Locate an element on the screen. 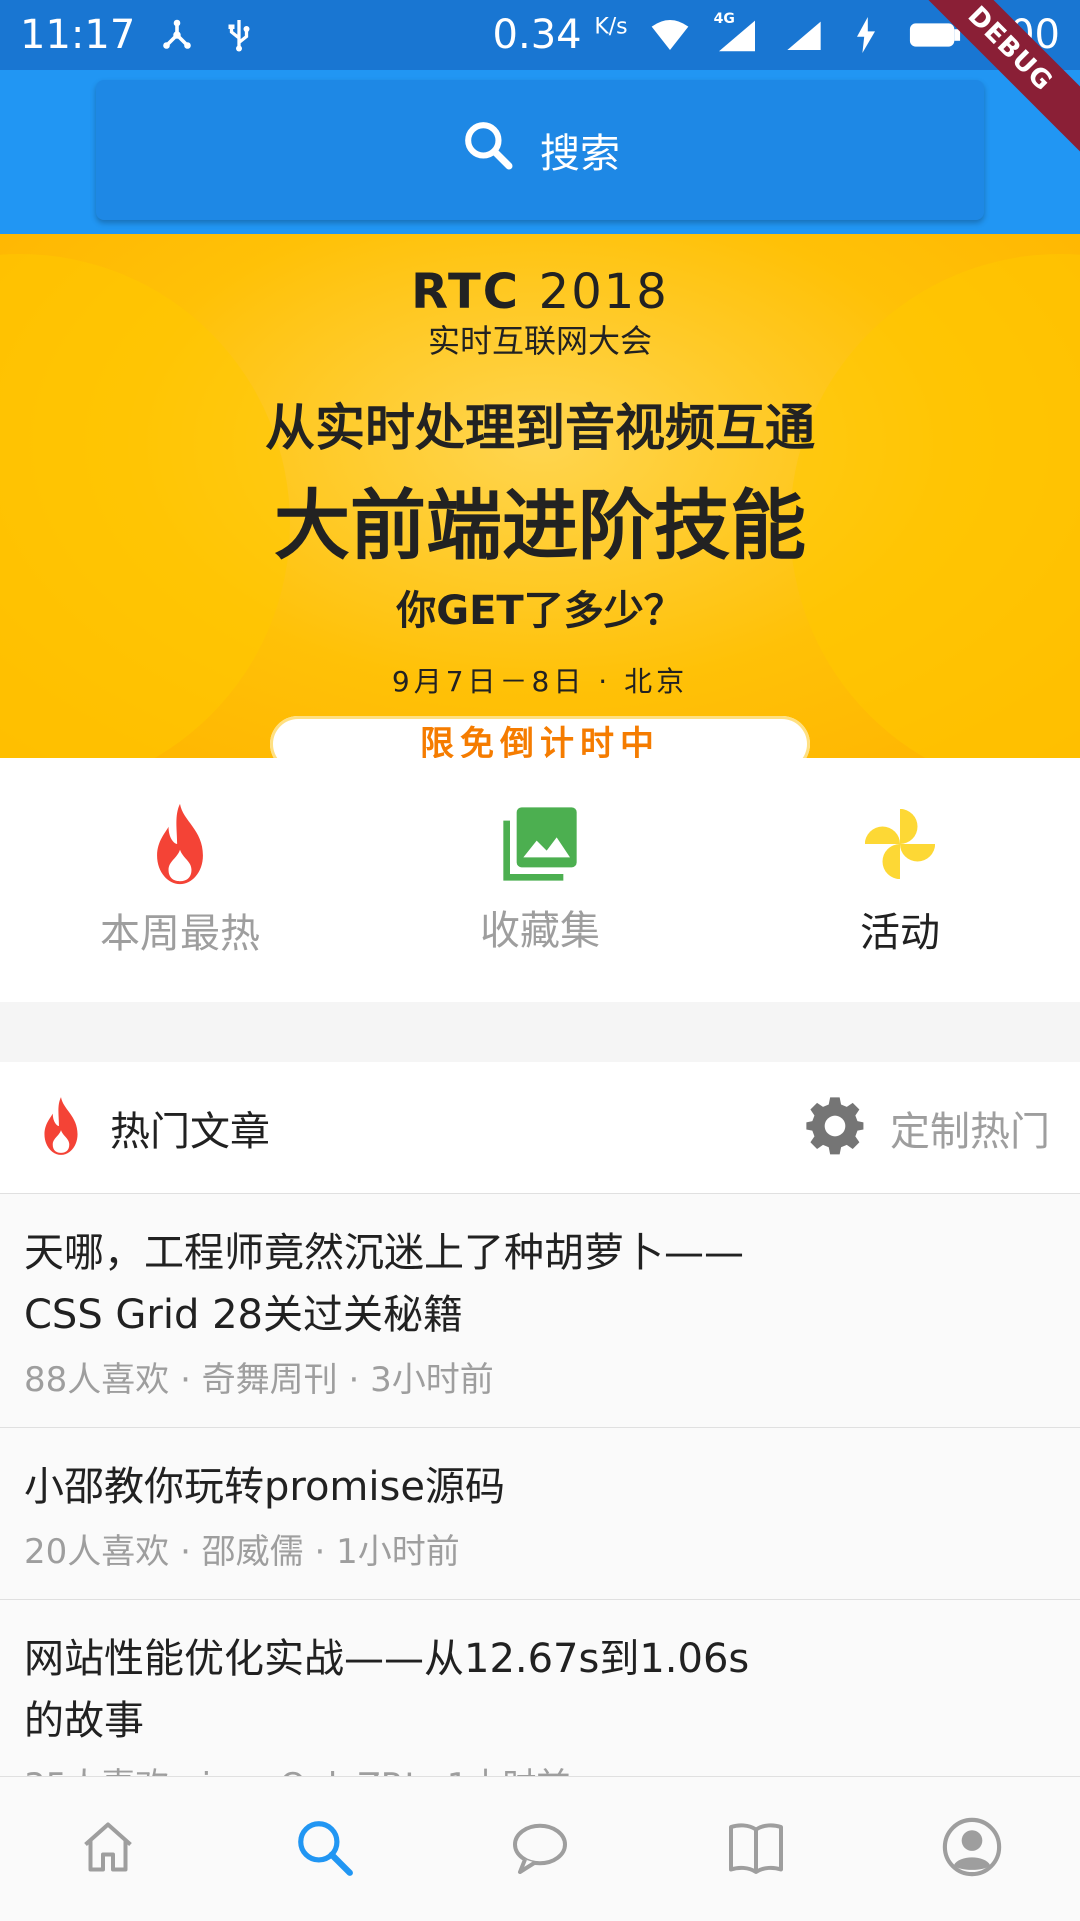 The height and width of the screenshot is (1921, 1080). quick-link-collections: 收藏集 is located at coordinates (540, 880).